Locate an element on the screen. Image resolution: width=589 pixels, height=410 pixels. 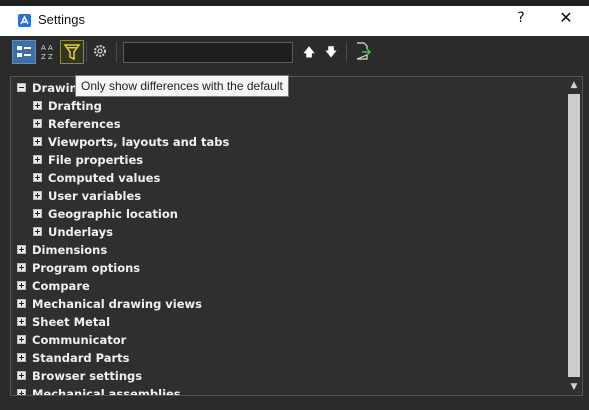
collapse-icon is located at coordinates (21, 87).